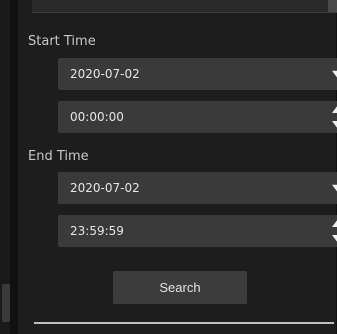 This screenshot has height=334, width=337. What do you see at coordinates (332, 6) in the screenshot?
I see `top-dropdown-arrow-icon` at bounding box center [332, 6].